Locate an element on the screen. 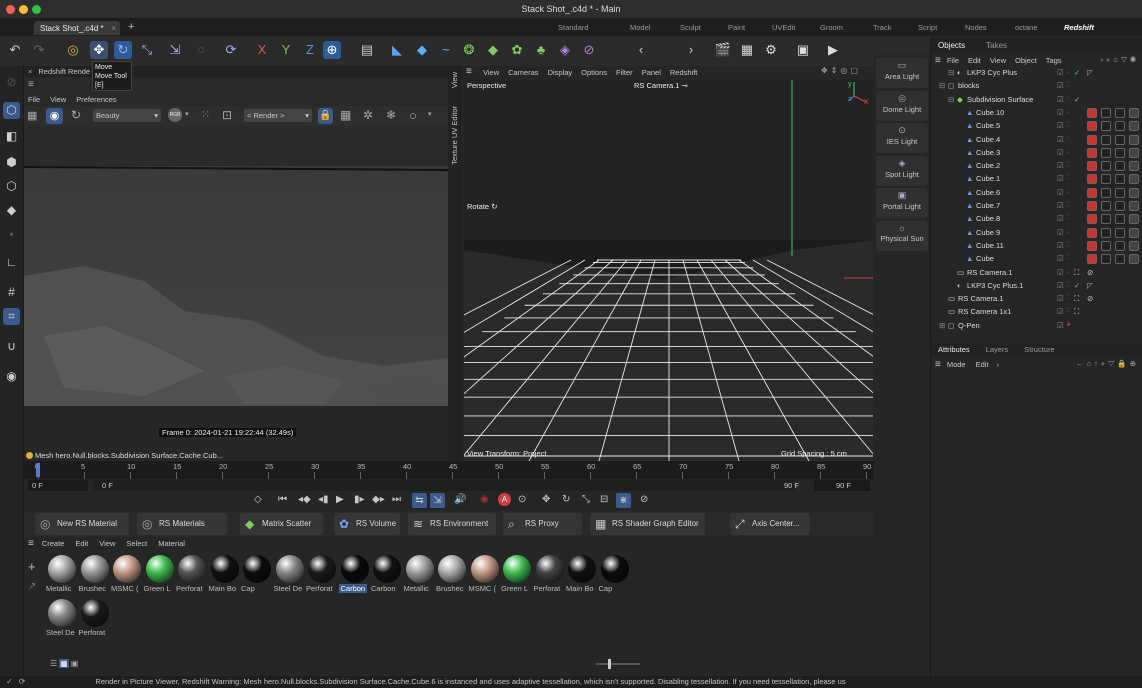 The width and height of the screenshot is (1142, 688). viewport-hamburger-icon: ≡ is located at coordinates (469, 71).